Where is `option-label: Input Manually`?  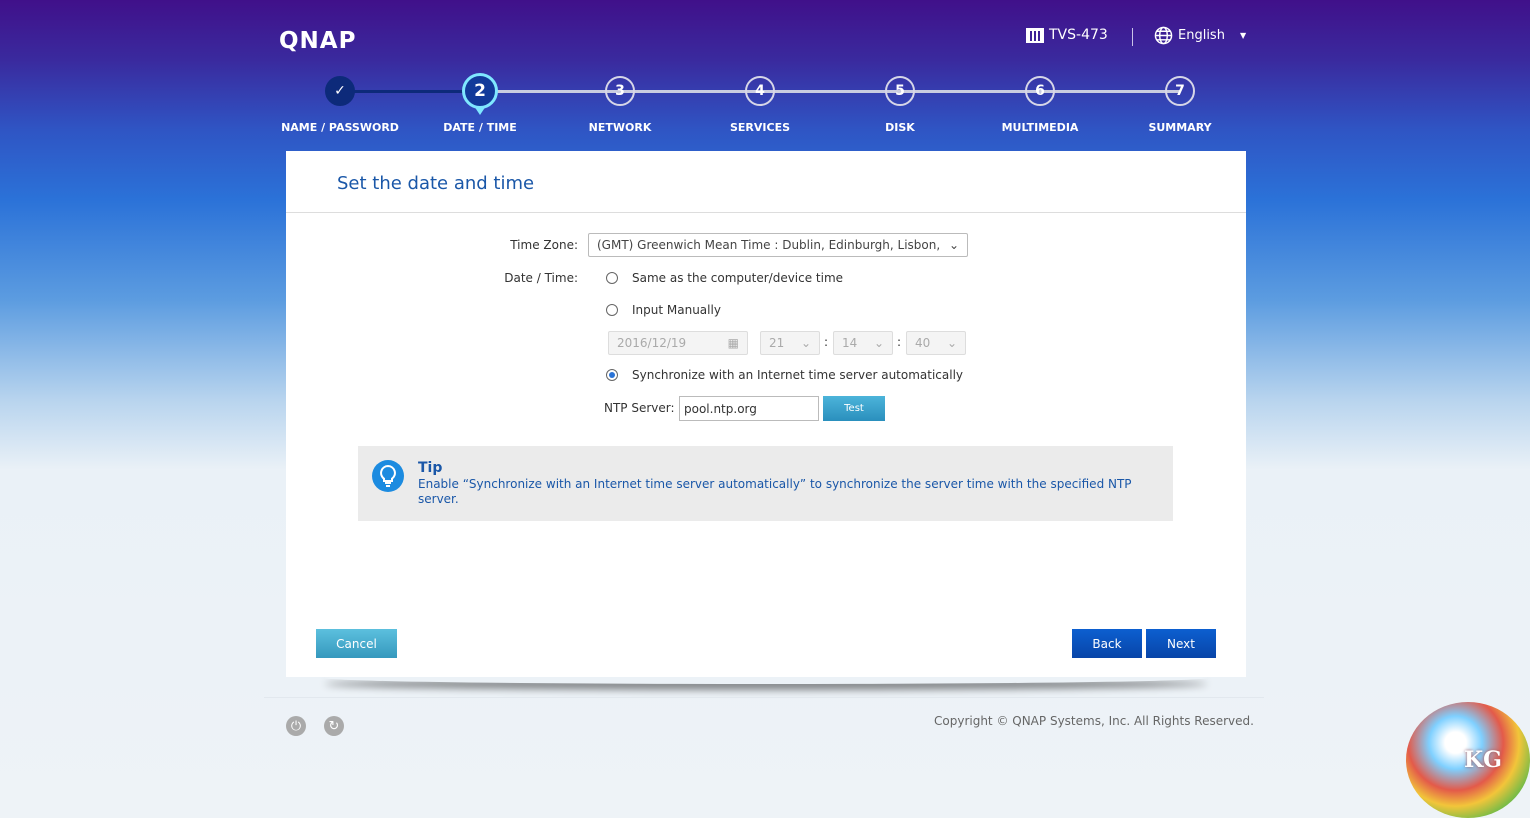
option-label: Input Manually is located at coordinates (676, 310).